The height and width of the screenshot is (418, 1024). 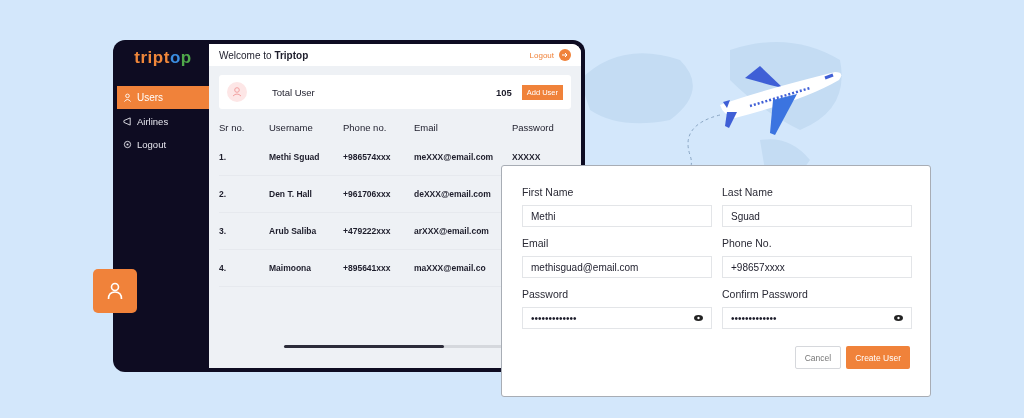 What do you see at coordinates (367, 268) in the screenshot?
I see `table-cell: +895641xxx` at bounding box center [367, 268].